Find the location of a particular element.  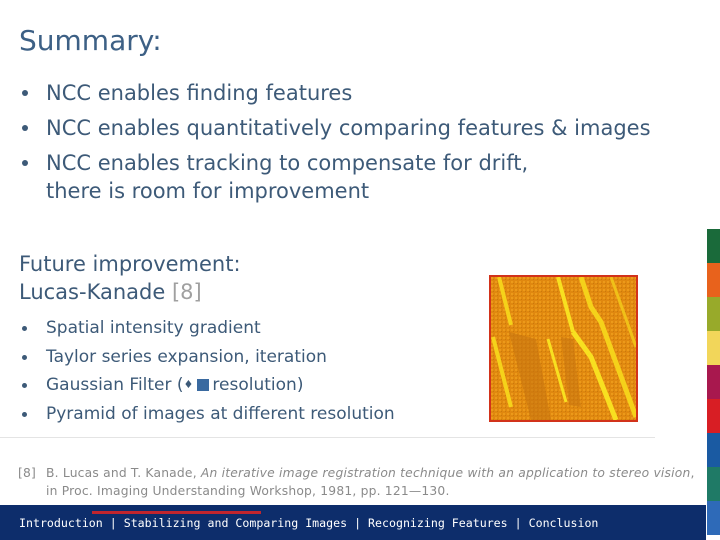

method-item: Taylor series expansion, iteration is located at coordinates (207, 357).